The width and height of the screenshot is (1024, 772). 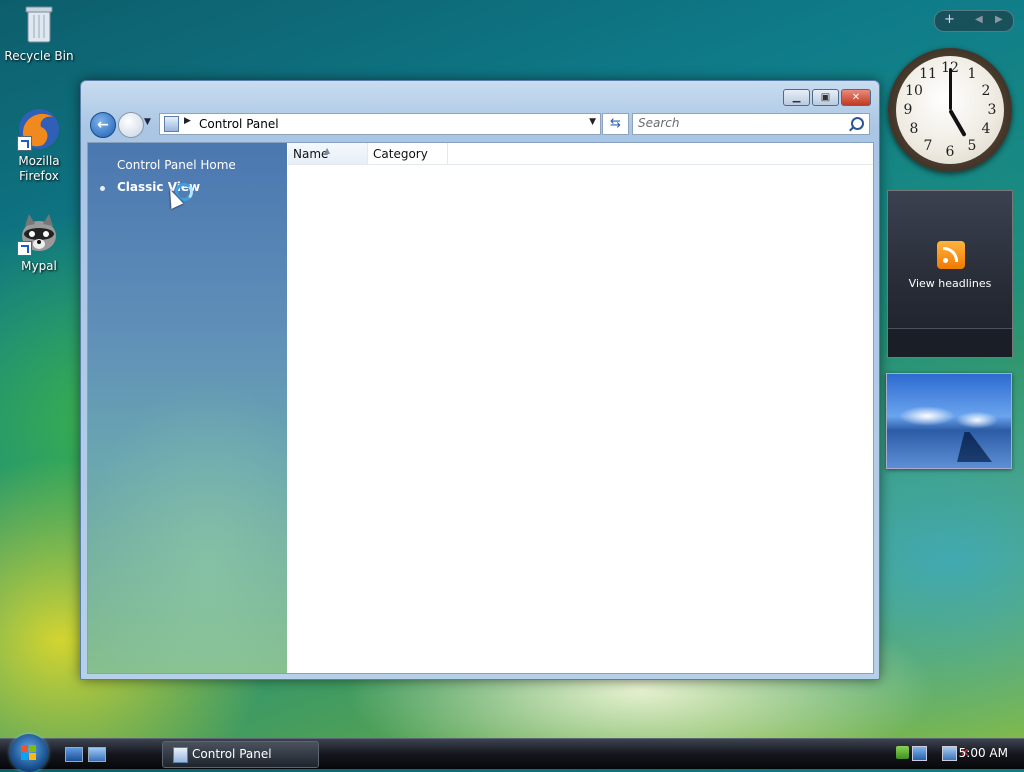 What do you see at coordinates (979, 19) in the screenshot?
I see `previous-page-icon: ◀` at bounding box center [979, 19].